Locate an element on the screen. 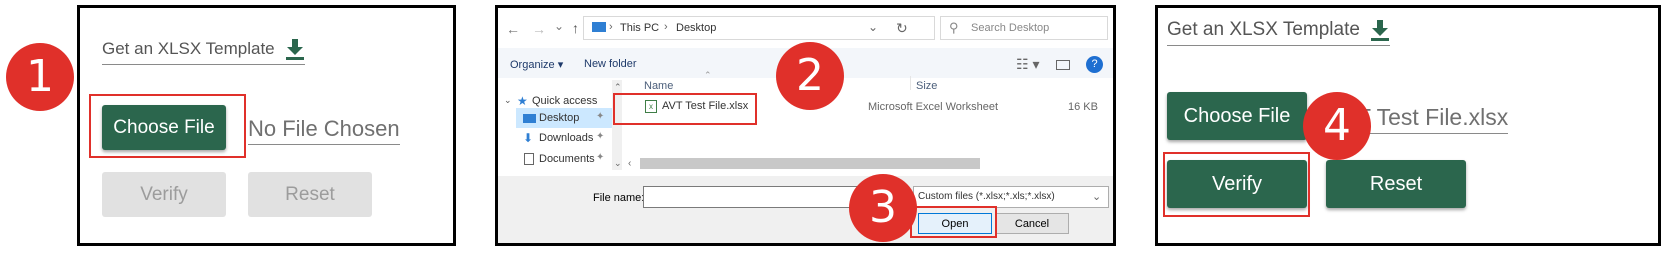  step-badge-1: 1 is located at coordinates (40, 77).